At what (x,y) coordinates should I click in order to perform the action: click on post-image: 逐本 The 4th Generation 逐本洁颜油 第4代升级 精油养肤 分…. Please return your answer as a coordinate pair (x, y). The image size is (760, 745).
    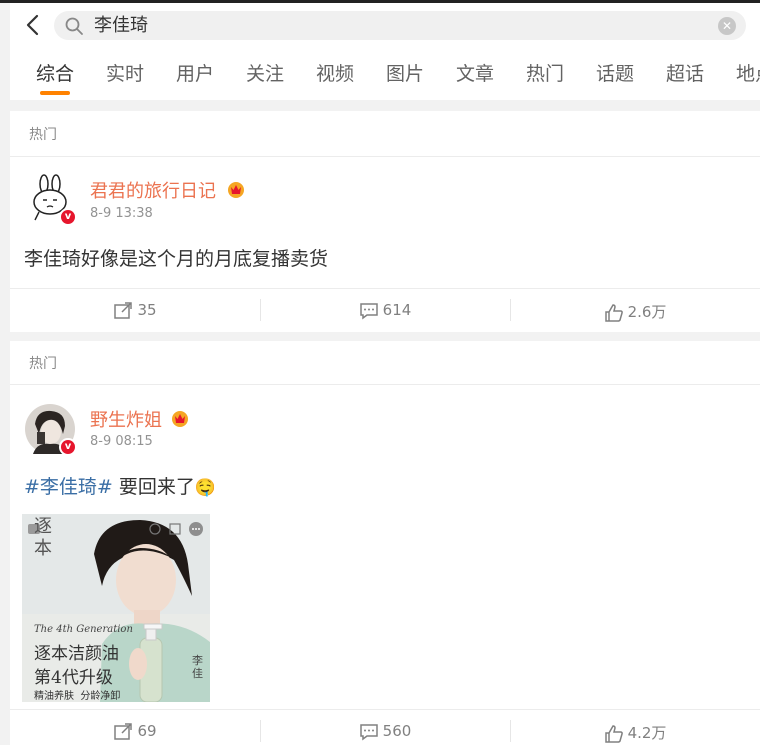
    Looking at the image, I should click on (116, 608).